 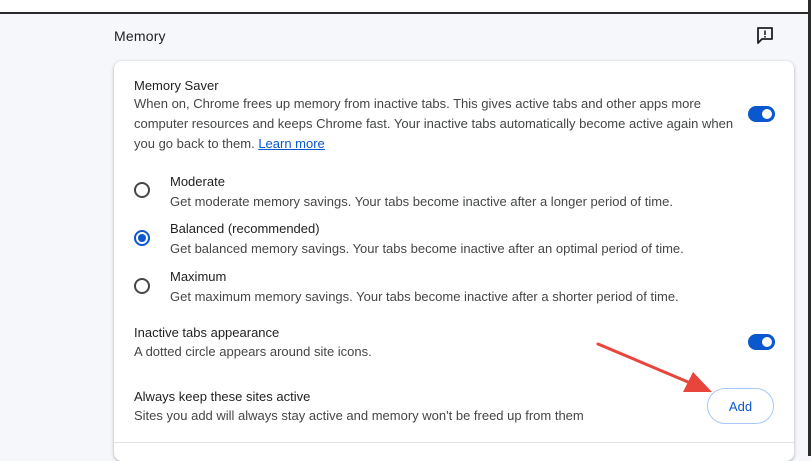 What do you see at coordinates (176, 85) in the screenshot?
I see `memory-saver-label: Memory Saver` at bounding box center [176, 85].